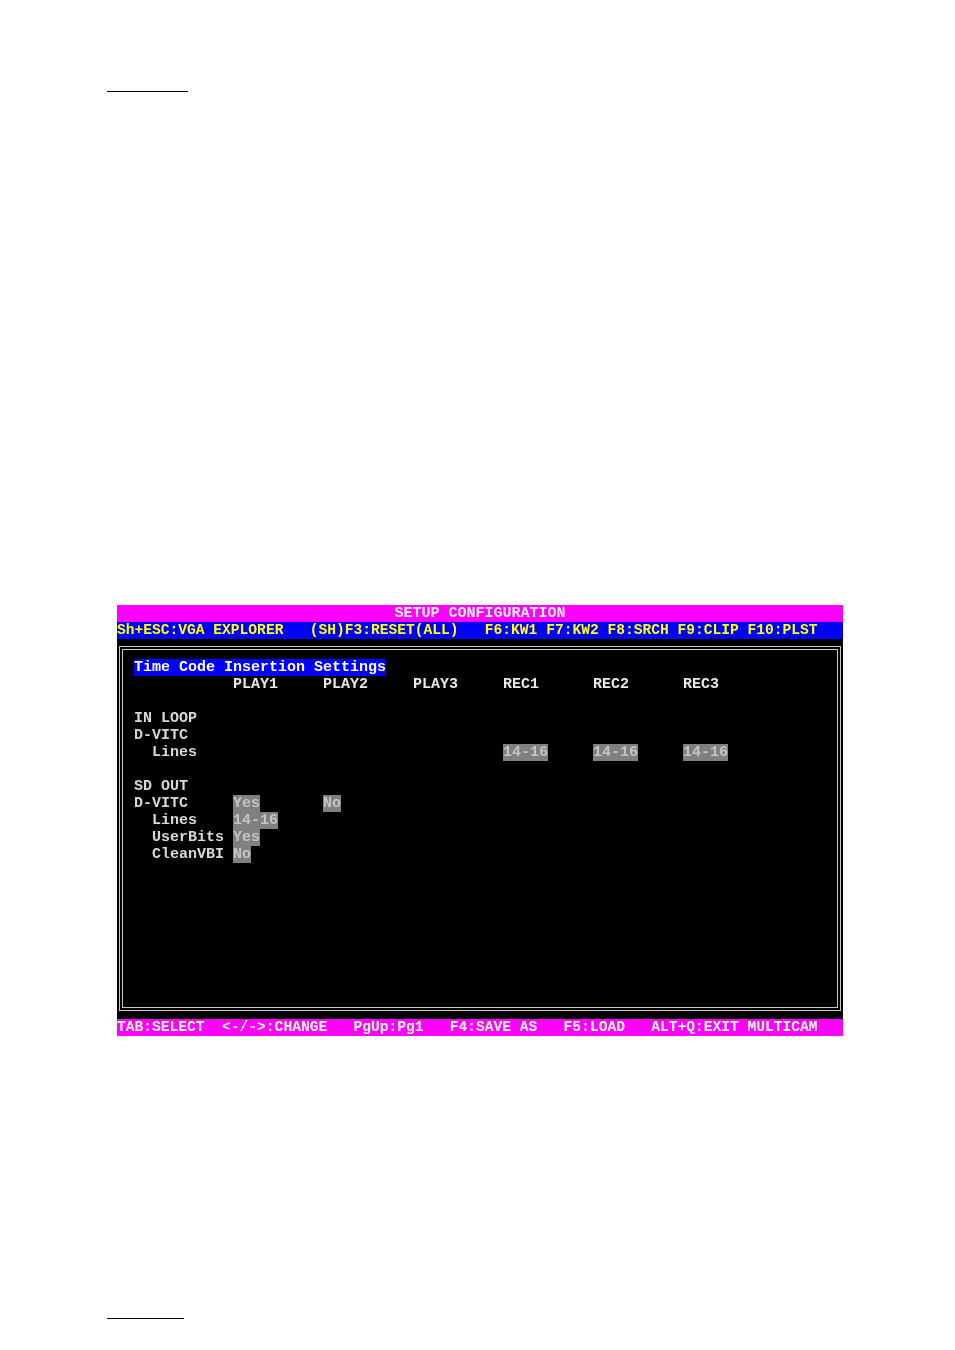 The height and width of the screenshot is (1350, 955). What do you see at coordinates (260, 667) in the screenshot?
I see `panel-title: Time Code Insertion Settings` at bounding box center [260, 667].